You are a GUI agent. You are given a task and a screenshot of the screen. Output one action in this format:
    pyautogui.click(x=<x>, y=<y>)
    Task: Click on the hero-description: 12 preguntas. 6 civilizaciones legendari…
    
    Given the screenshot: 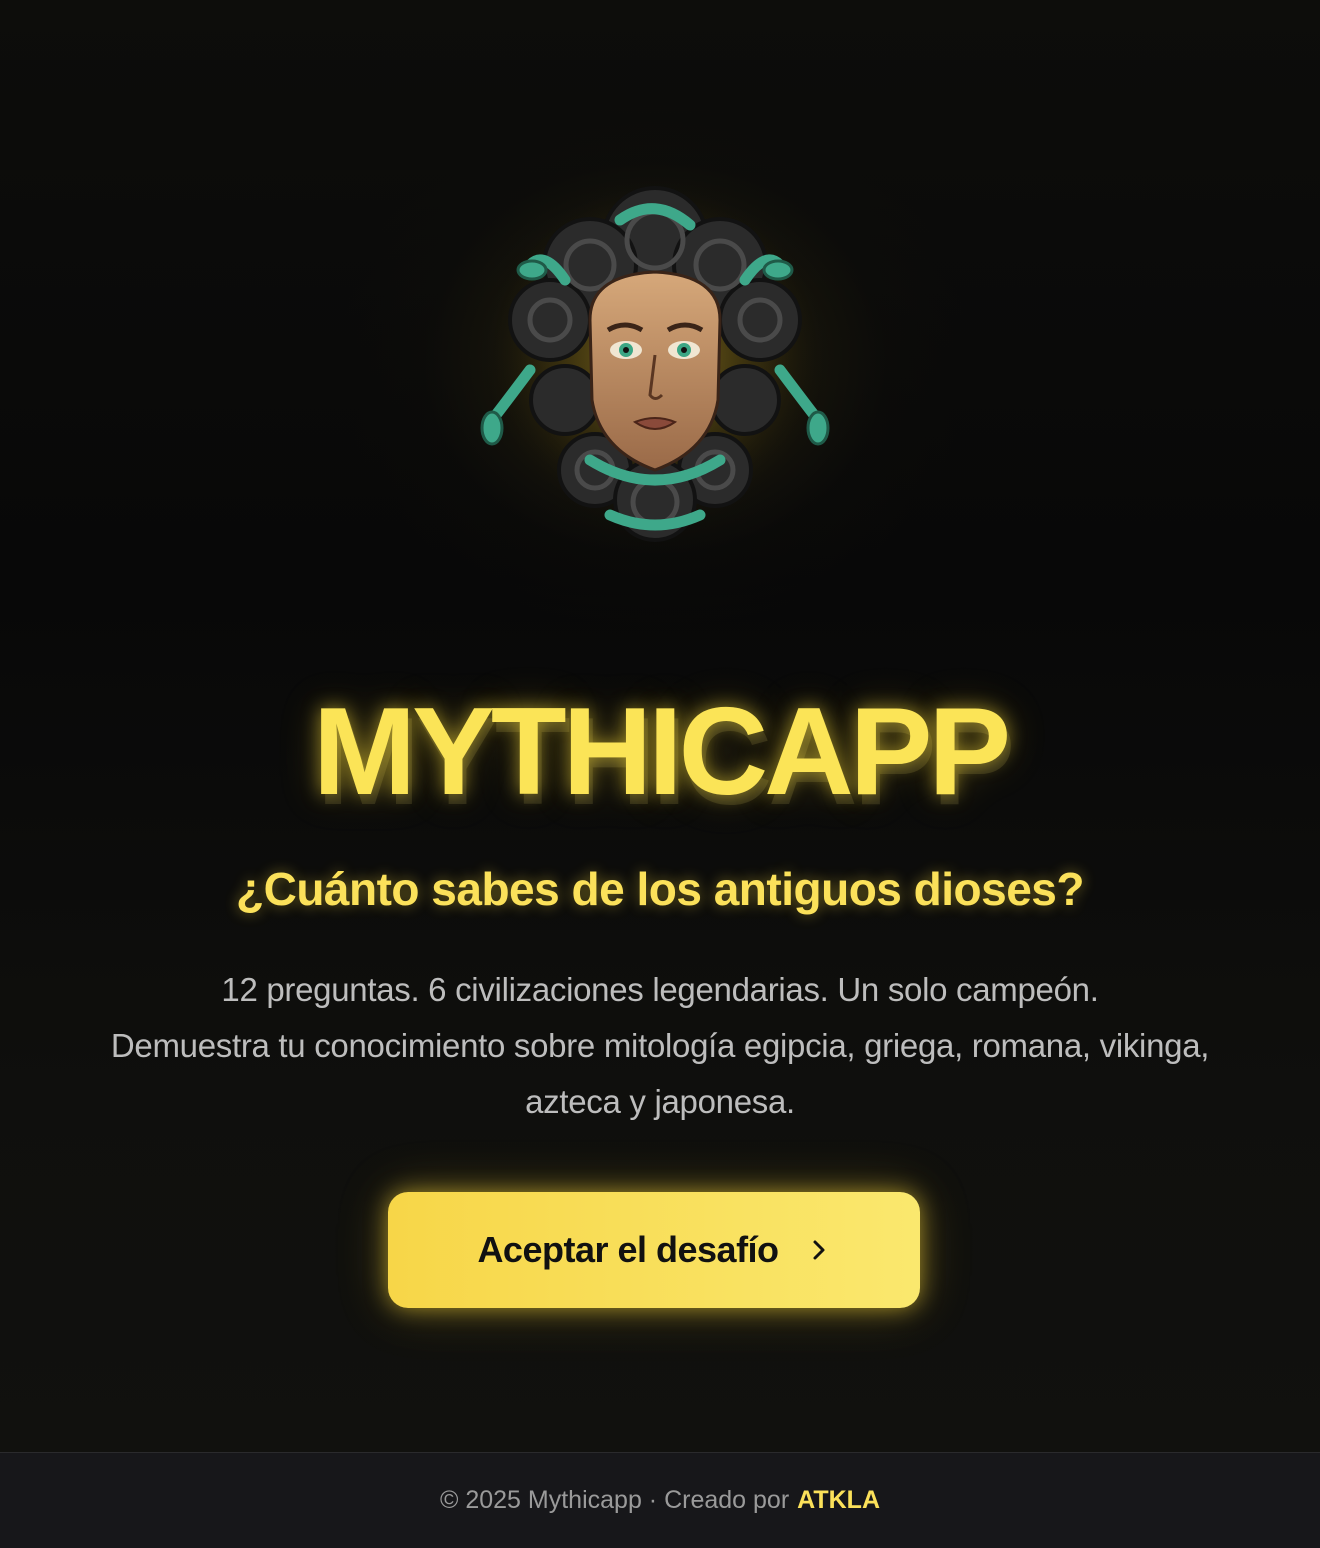 What is the action you would take?
    pyautogui.click(x=660, y=1046)
    